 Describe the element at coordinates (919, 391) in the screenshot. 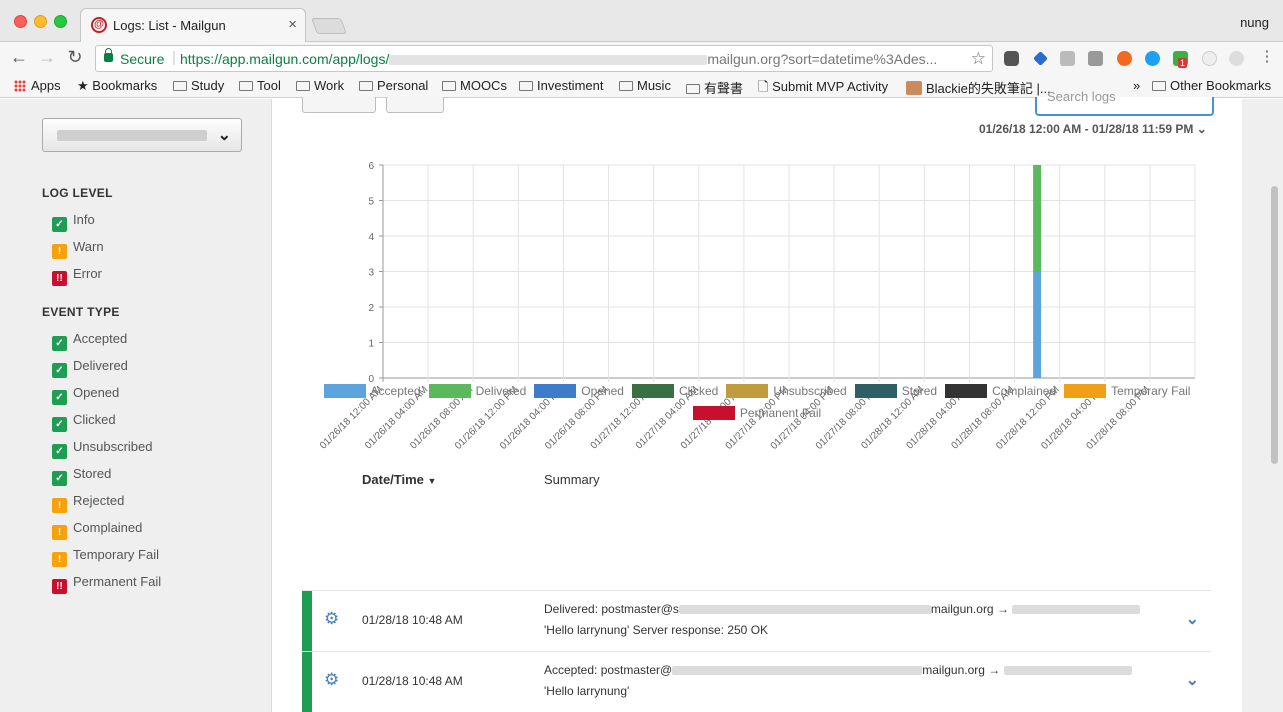

I see `legend-label: Stored` at that location.